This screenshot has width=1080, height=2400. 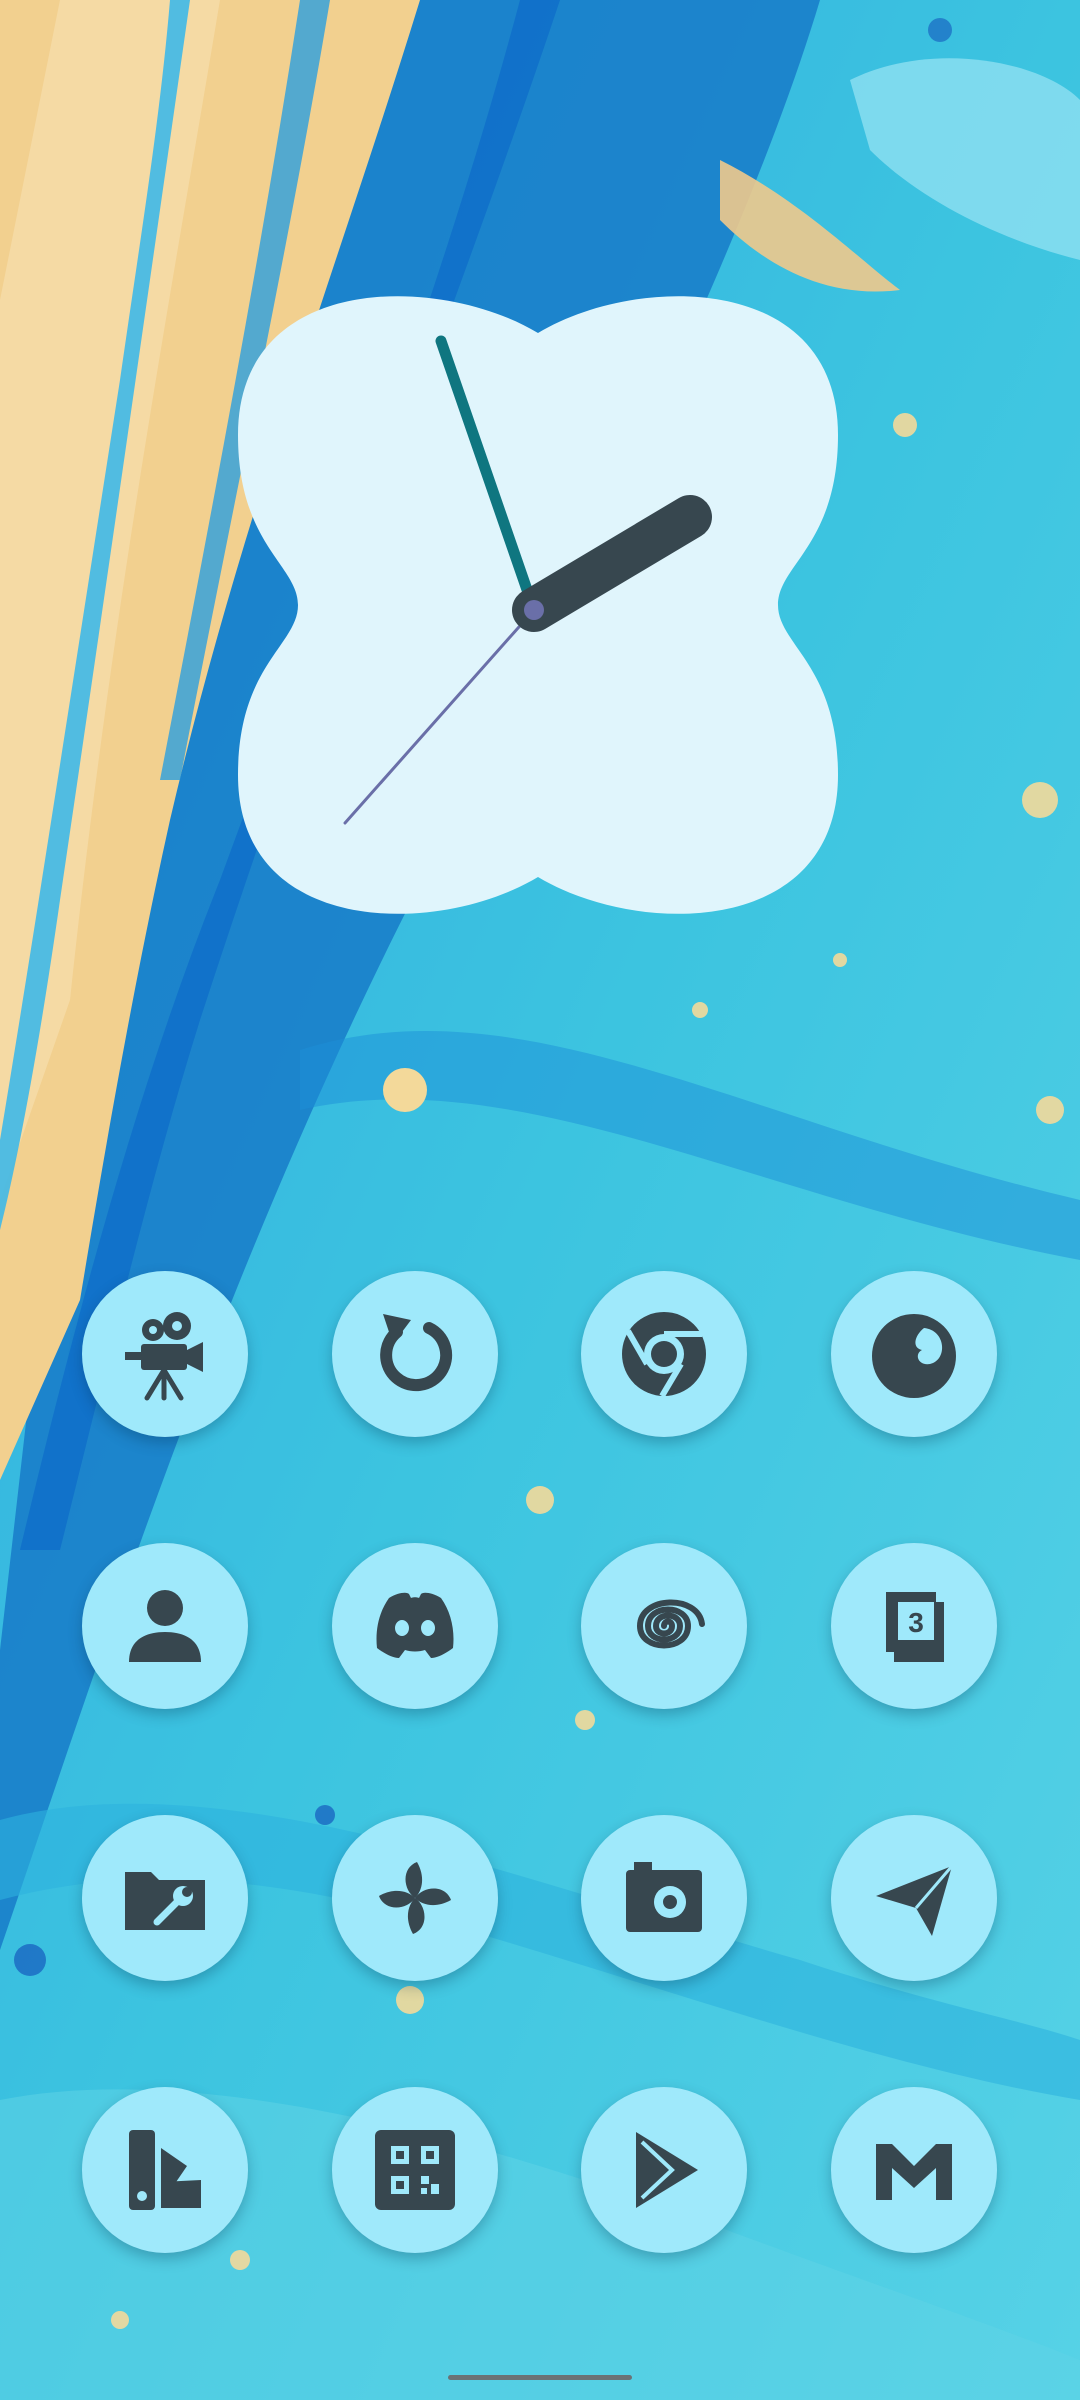 I want to click on pinwheel-app-icon, so click(x=415, y=1898).